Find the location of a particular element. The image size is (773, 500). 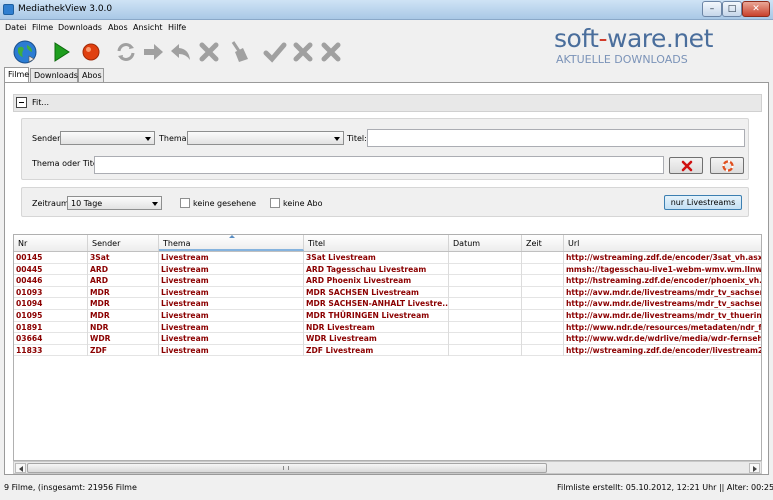

minimize-button: – is located at coordinates (712, 9).